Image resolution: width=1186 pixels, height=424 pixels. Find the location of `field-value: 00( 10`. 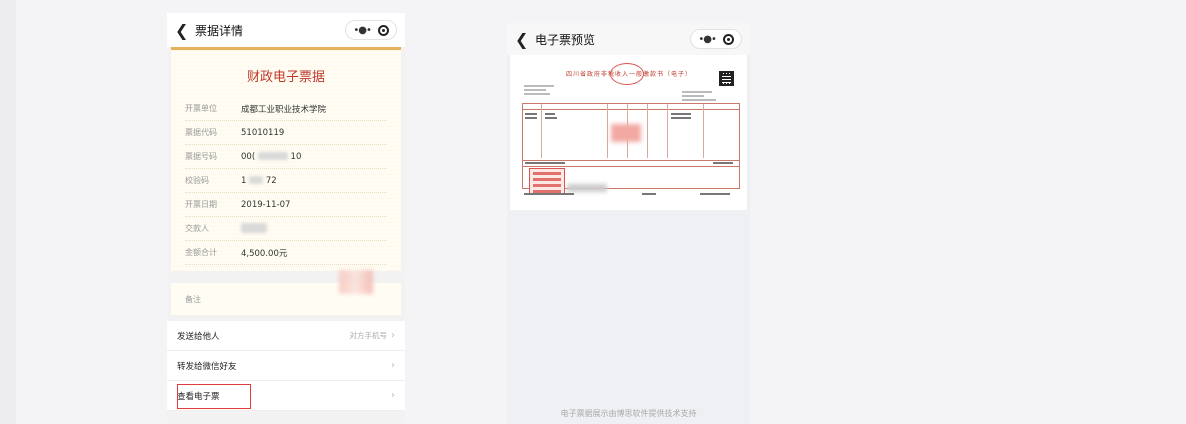

field-value: 00( 10 is located at coordinates (271, 157).